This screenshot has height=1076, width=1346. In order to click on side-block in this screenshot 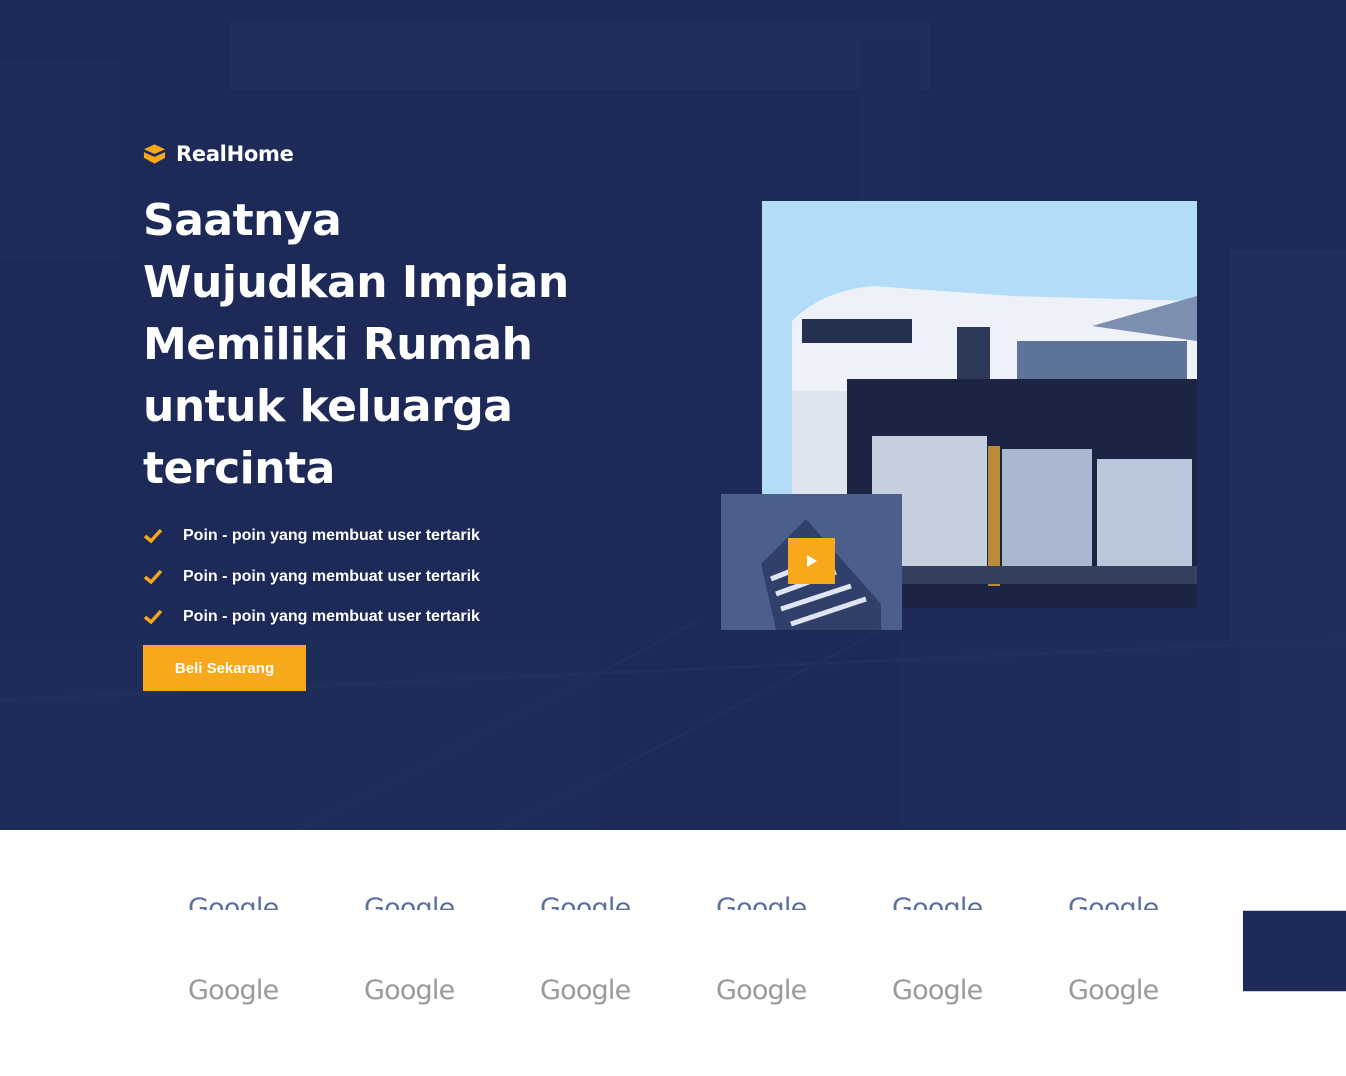, I will do `click(1294, 951)`.